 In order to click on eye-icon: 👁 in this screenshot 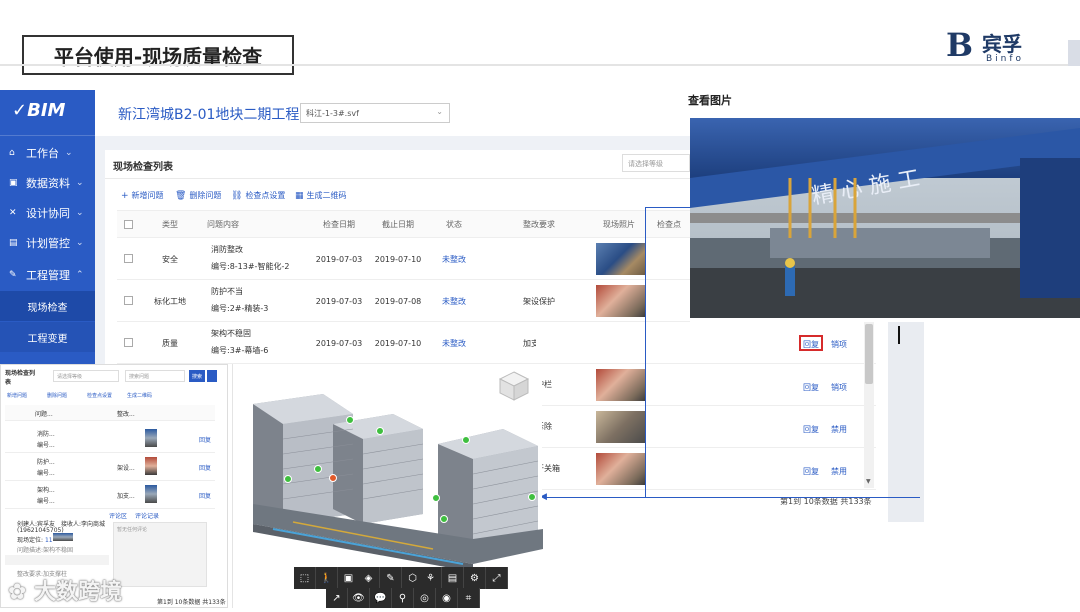, I will do `click(359, 598)`.